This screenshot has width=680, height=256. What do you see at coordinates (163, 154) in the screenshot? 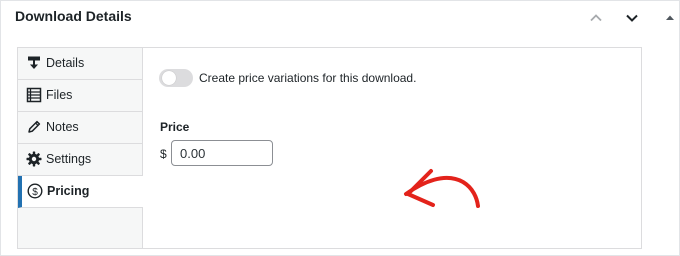
I see `currency-symbol: $` at bounding box center [163, 154].